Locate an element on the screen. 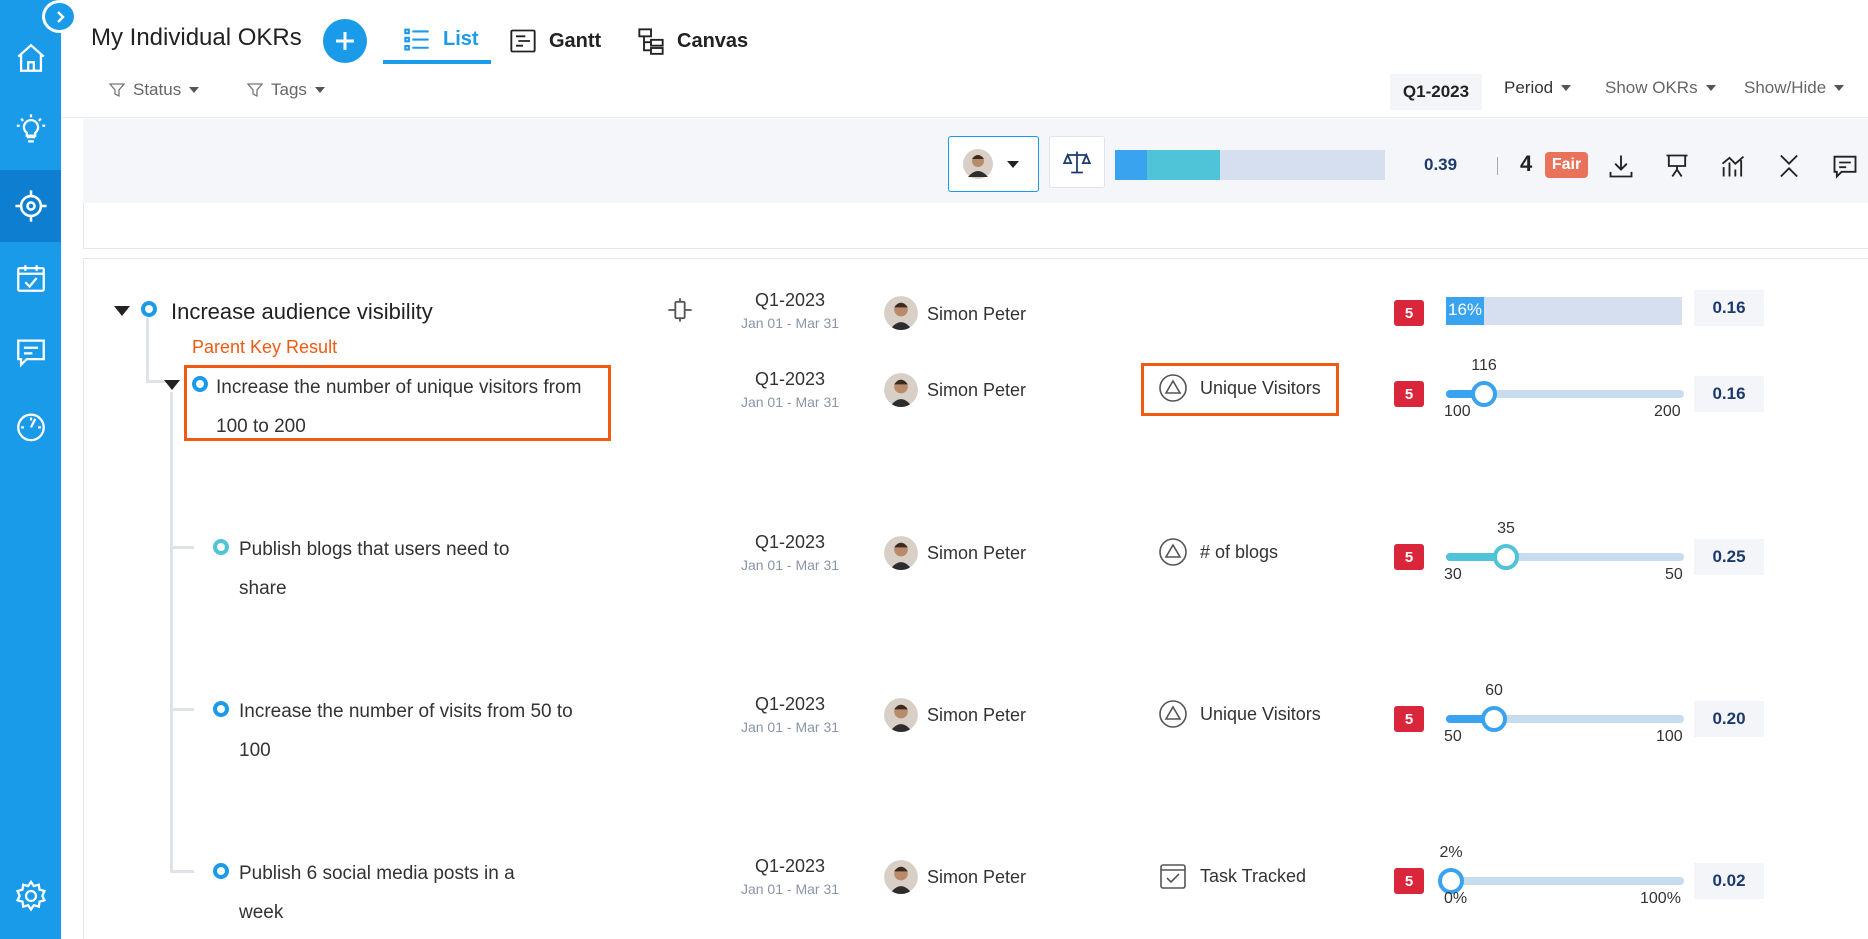  objective-progress-bar: 16% is located at coordinates (1564, 311).